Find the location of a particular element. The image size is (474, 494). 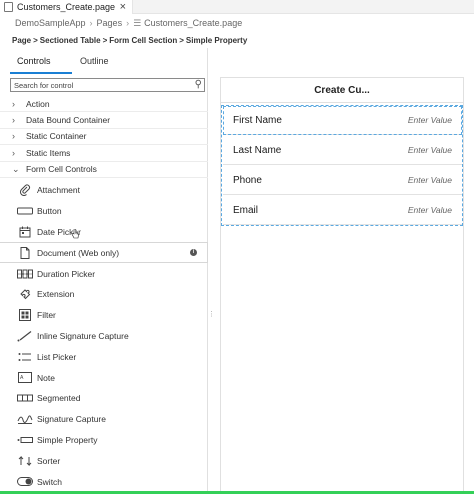

control-label: Sorter is located at coordinates (49, 460).